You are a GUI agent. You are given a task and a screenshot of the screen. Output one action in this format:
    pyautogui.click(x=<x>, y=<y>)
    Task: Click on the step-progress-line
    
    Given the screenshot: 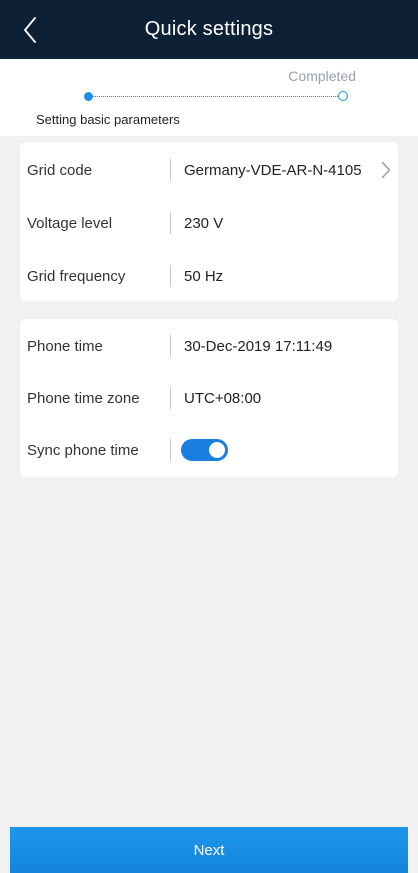 What is the action you would take?
    pyautogui.click(x=215, y=96)
    